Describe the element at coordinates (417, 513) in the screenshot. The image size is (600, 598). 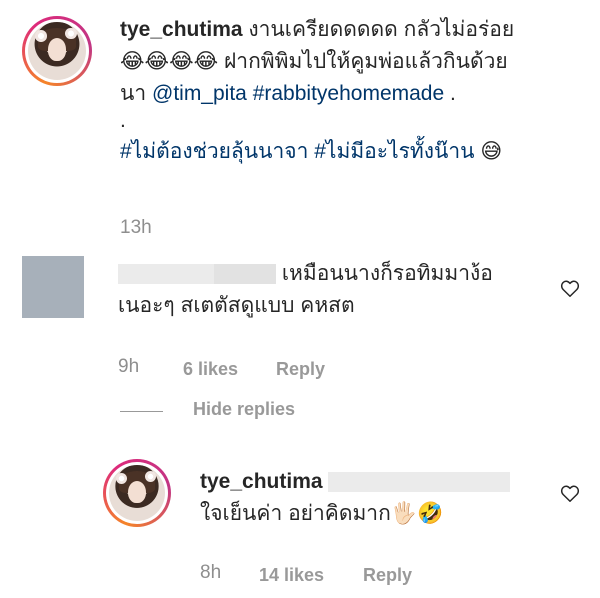
I see `hand-and-rofl-emoji: 🖐🏻🤣` at that location.